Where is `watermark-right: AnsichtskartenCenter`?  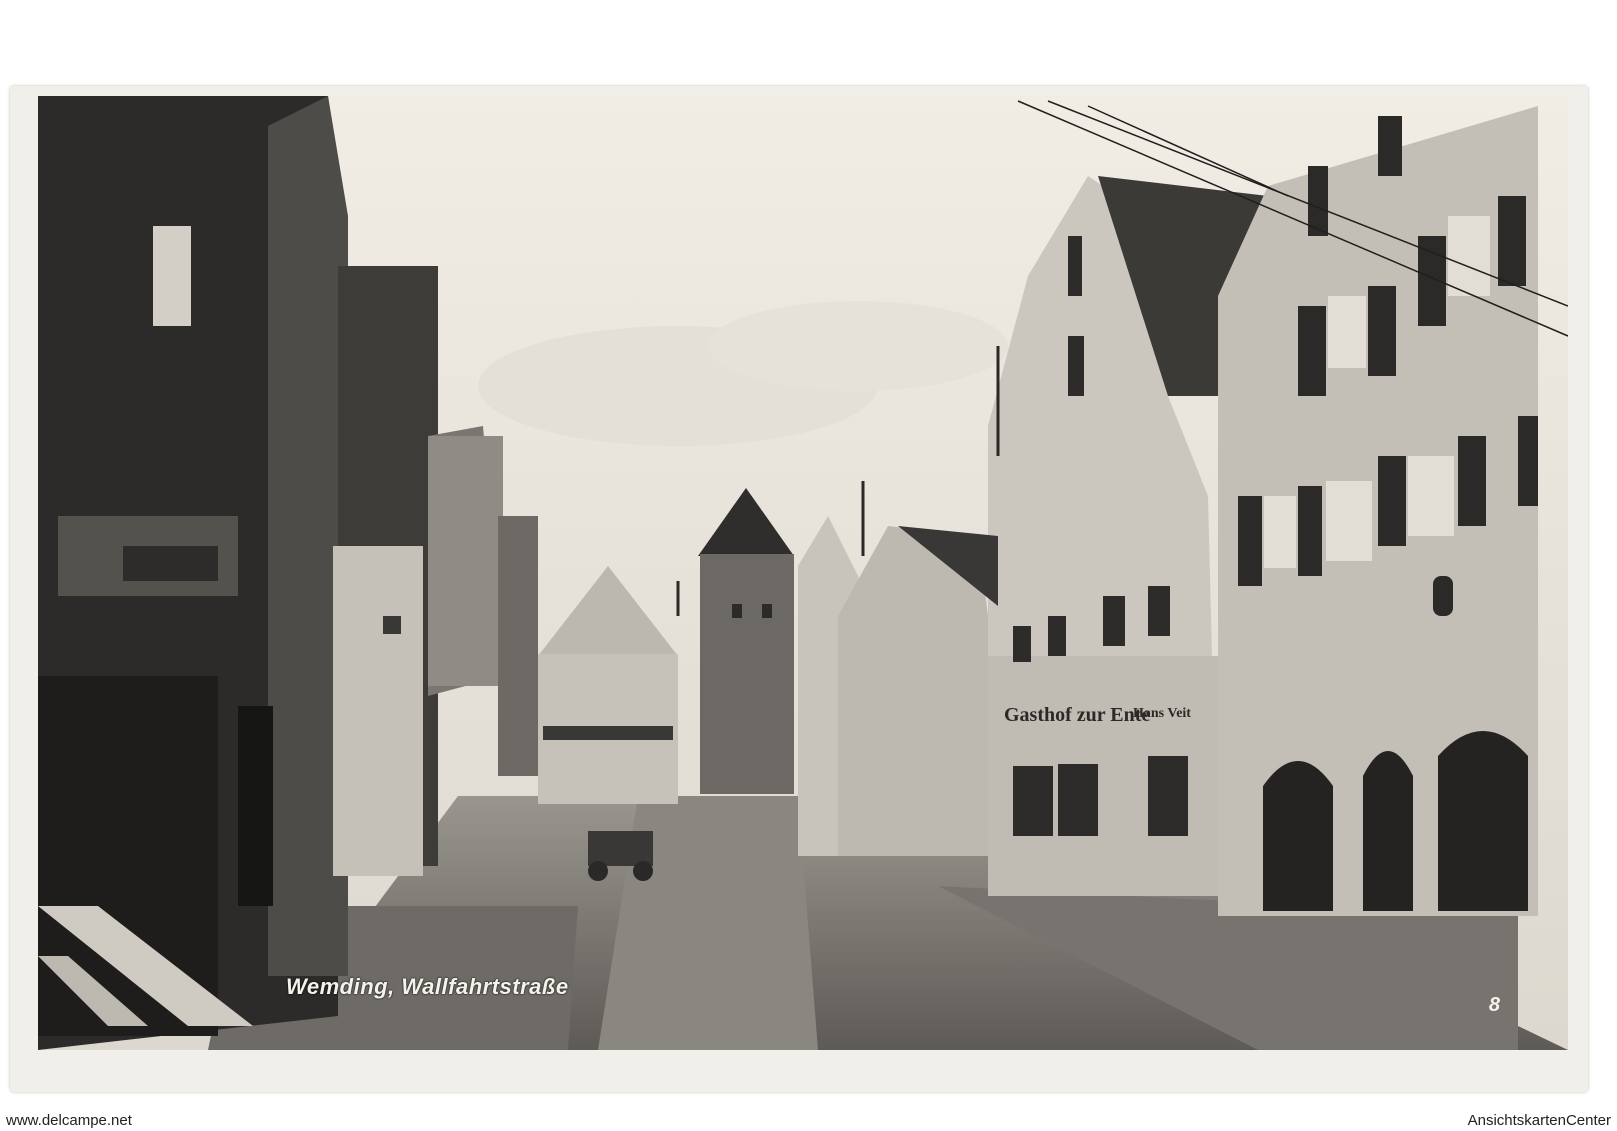
watermark-right: AnsichtskartenCenter is located at coordinates (1539, 1120).